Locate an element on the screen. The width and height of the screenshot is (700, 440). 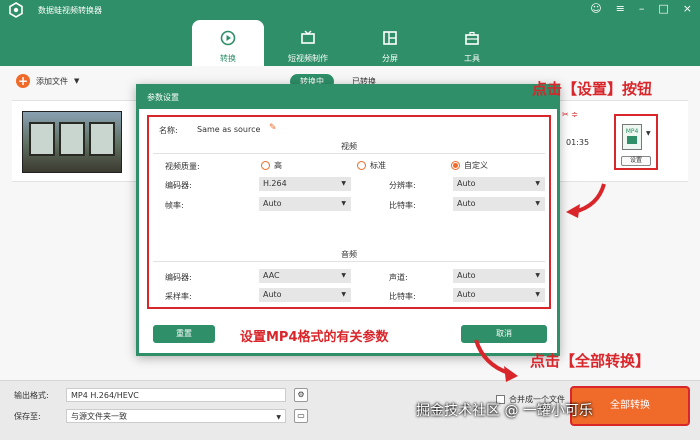
annotation-arrows is located at coordinates (540, 282).